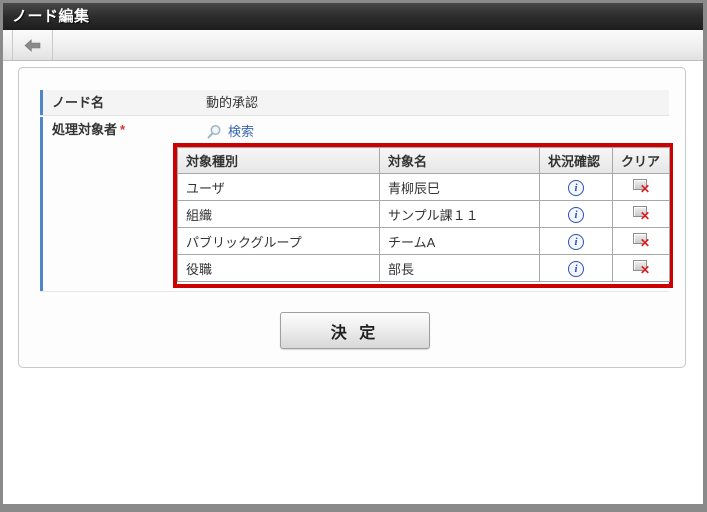 The width and height of the screenshot is (707, 512). What do you see at coordinates (51, 16) in the screenshot?
I see `page-title-text: ノード編集` at bounding box center [51, 16].